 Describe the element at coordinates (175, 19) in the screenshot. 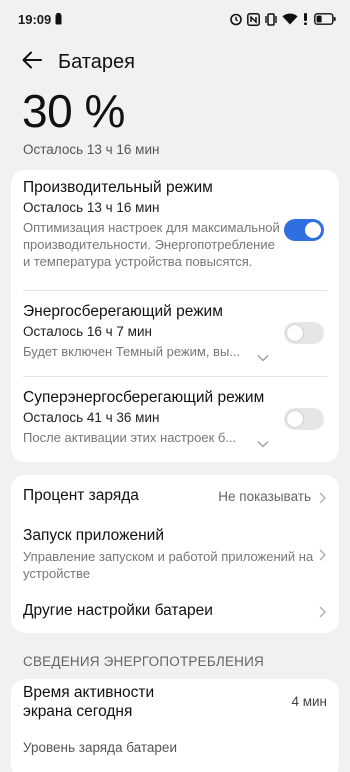

I see `status-bar: 19:09` at that location.